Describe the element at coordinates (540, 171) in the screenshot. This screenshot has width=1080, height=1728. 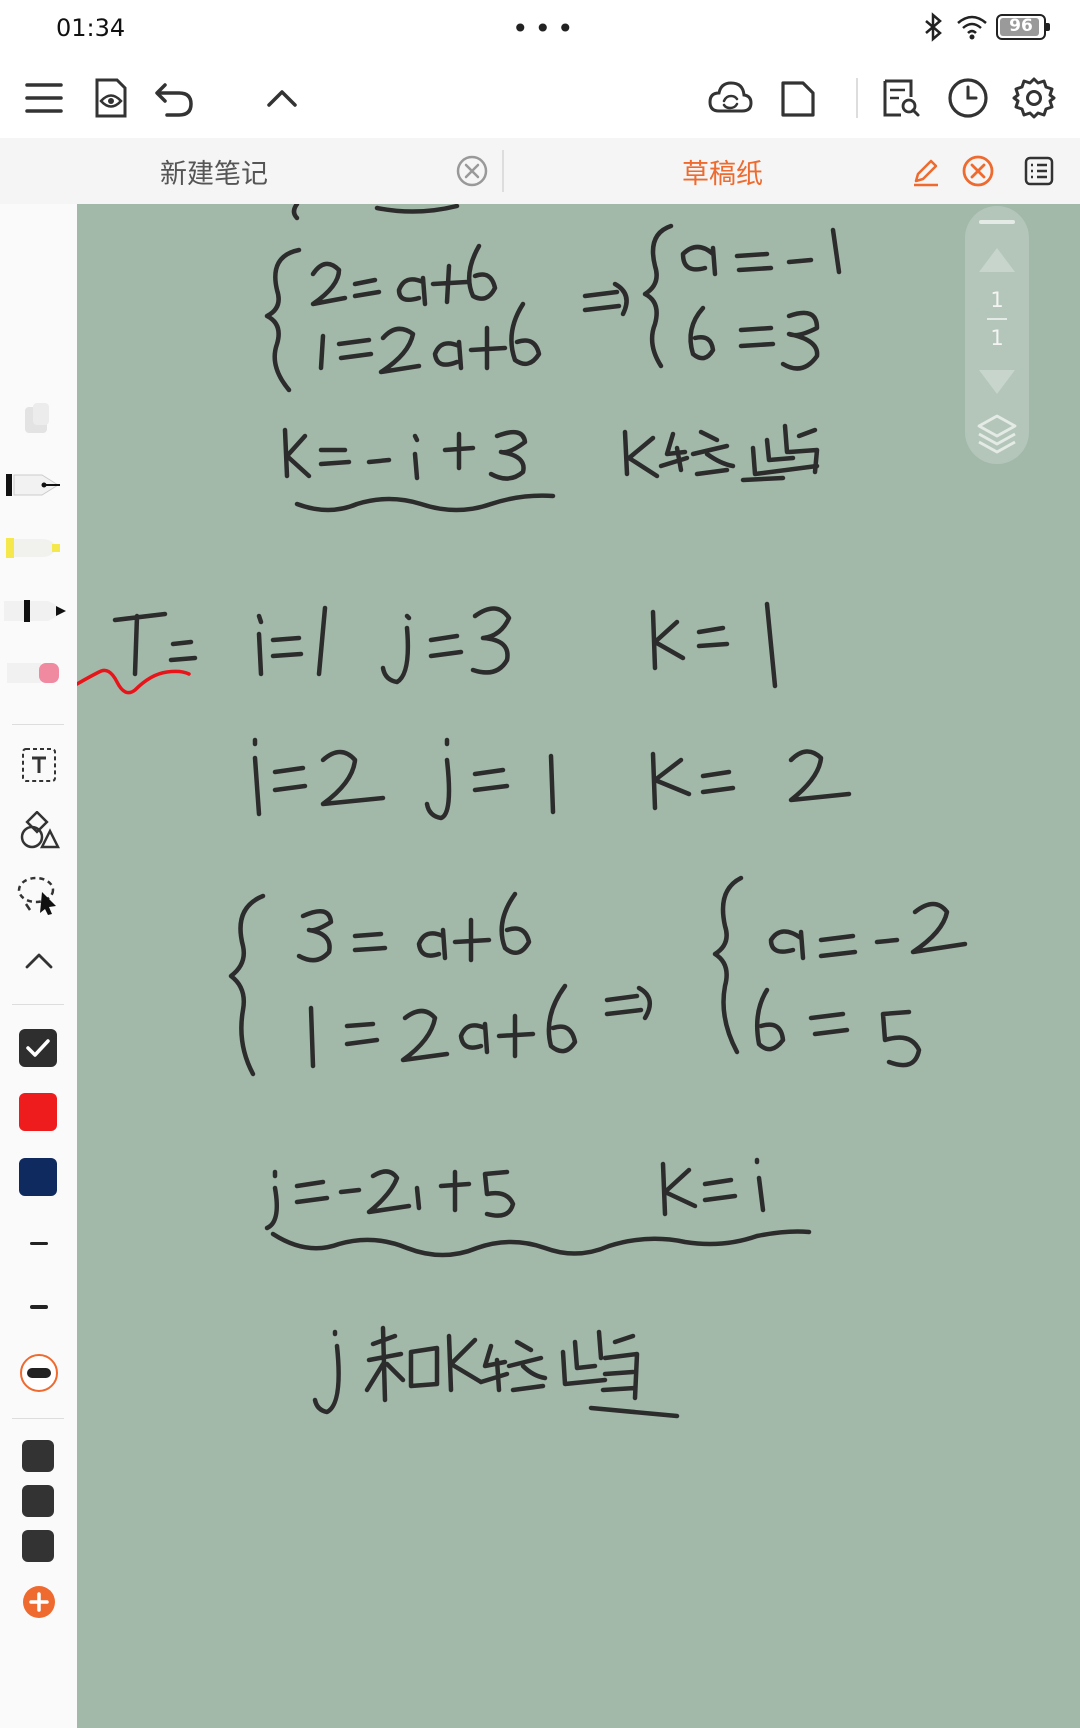
I see `note-tabs: 新建笔记 草稿纸` at that location.